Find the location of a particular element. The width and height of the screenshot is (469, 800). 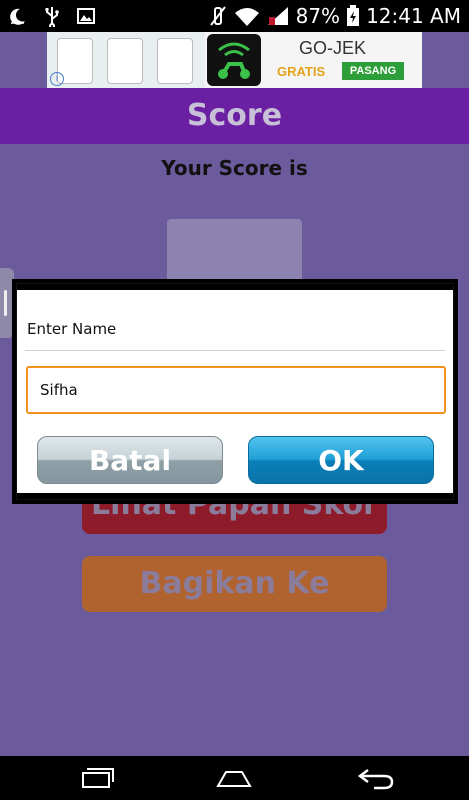

usb-icon is located at coordinates (52, 17).